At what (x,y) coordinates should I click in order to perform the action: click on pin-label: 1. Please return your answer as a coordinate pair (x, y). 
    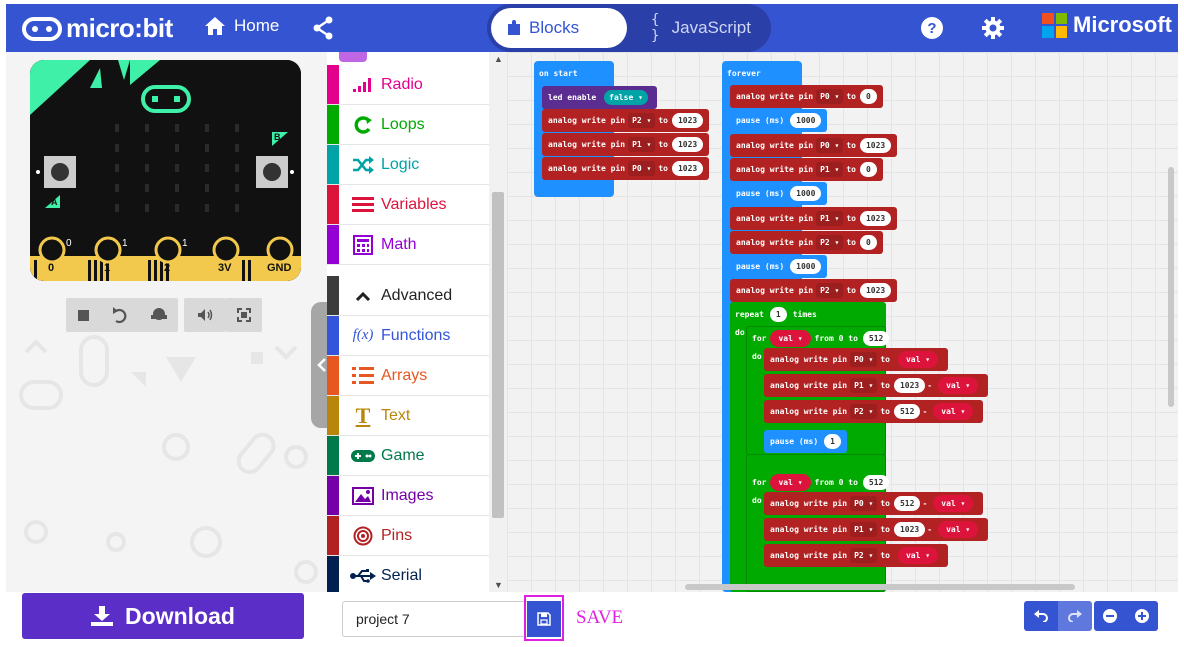
    Looking at the image, I should click on (107, 268).